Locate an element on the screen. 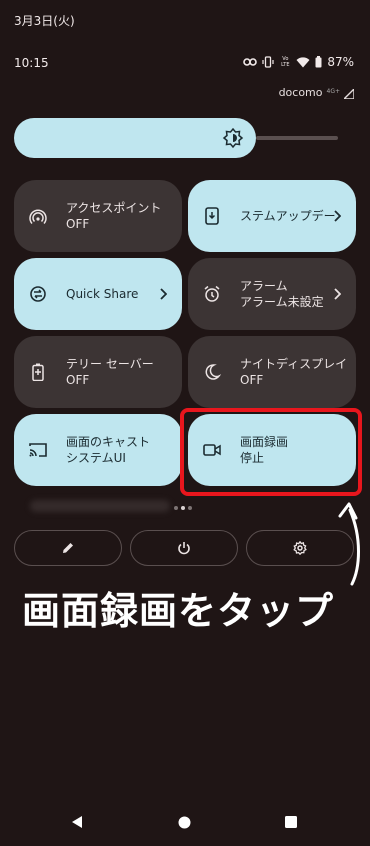  tile-title: 画面のキャスト is located at coordinates (108, 442).